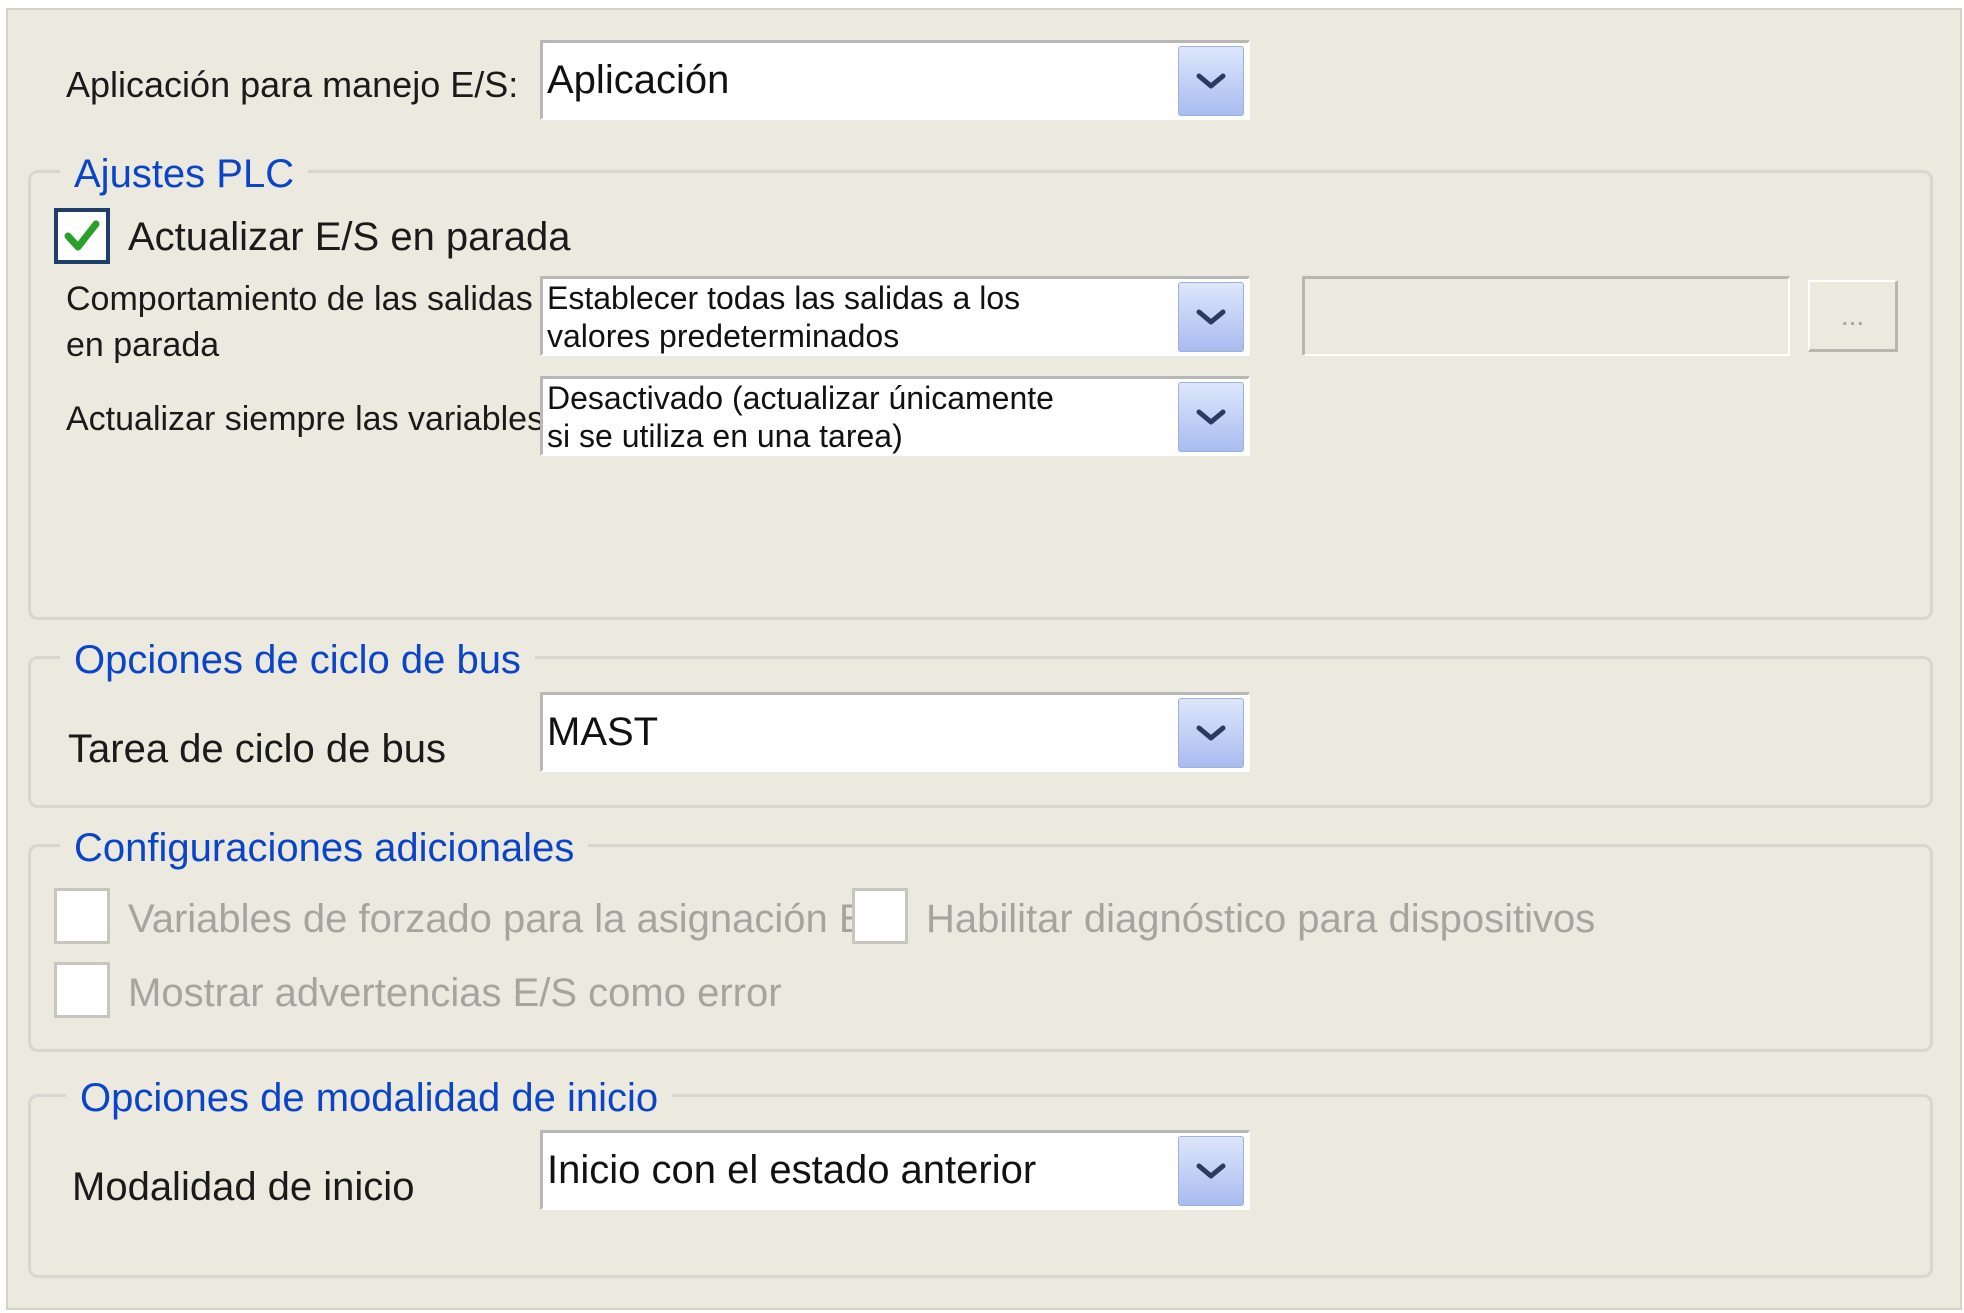 This screenshot has height=1313, width=1964. I want to click on update-io-on-stop-checkbox, so click(82, 236).